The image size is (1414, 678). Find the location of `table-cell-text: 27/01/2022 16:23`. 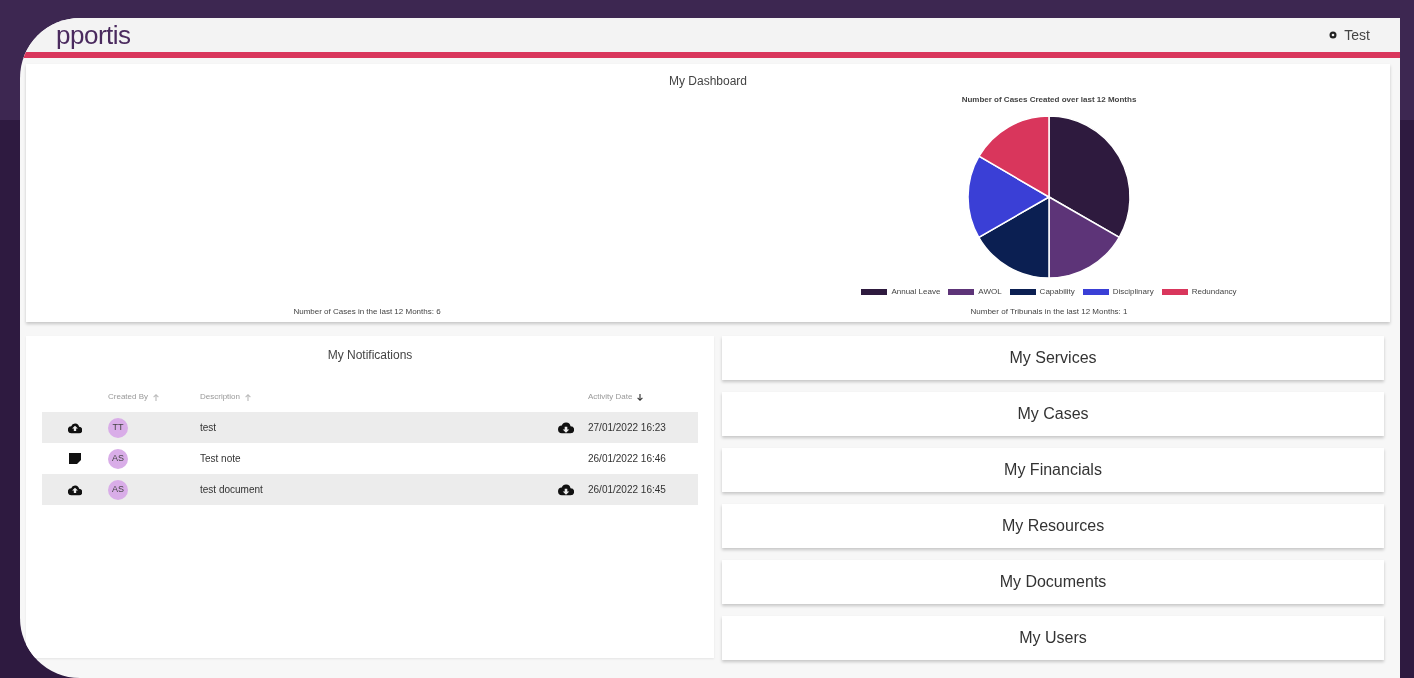

table-cell-text: 27/01/2022 16:23 is located at coordinates (627, 428).